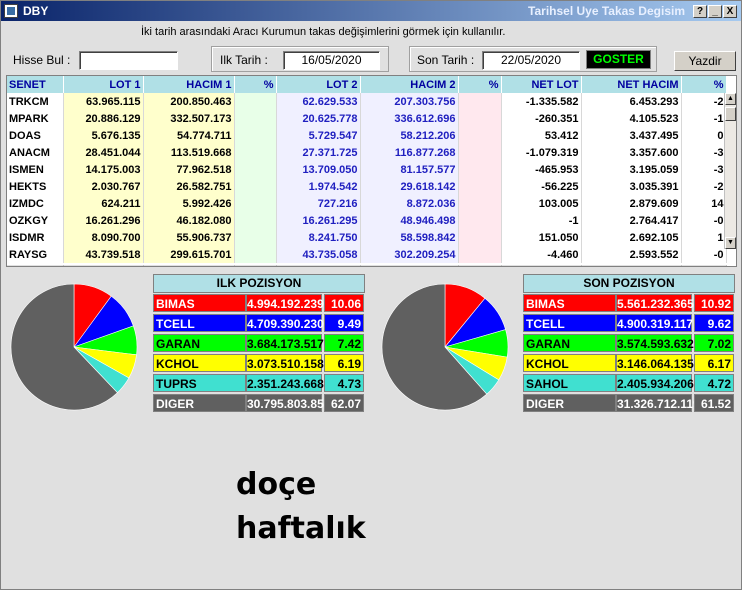 This screenshot has width=742, height=590. What do you see at coordinates (103, 152) in the screenshot?
I see `cell-lot1: 28.451.044` at bounding box center [103, 152].